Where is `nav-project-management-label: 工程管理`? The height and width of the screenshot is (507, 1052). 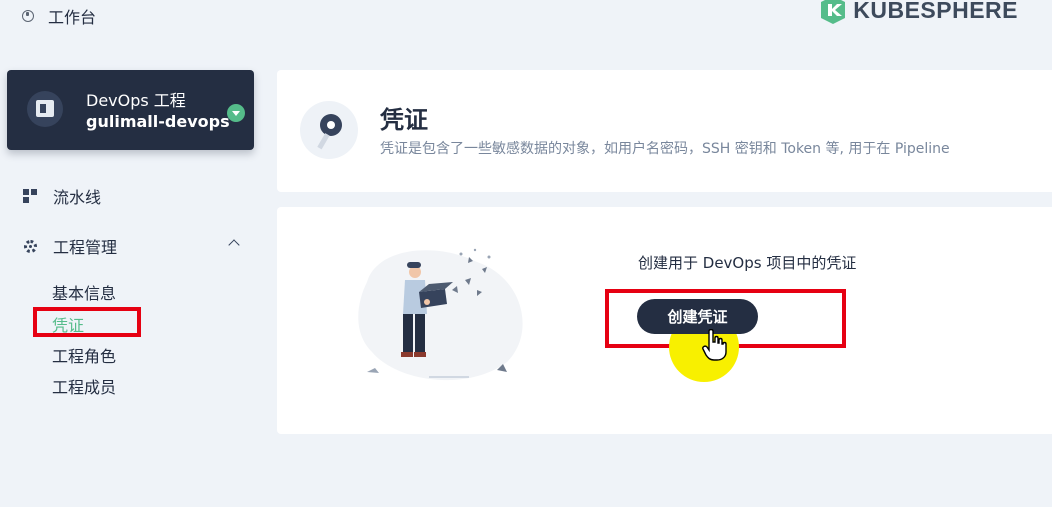 nav-project-management-label: 工程管理 is located at coordinates (85, 247).